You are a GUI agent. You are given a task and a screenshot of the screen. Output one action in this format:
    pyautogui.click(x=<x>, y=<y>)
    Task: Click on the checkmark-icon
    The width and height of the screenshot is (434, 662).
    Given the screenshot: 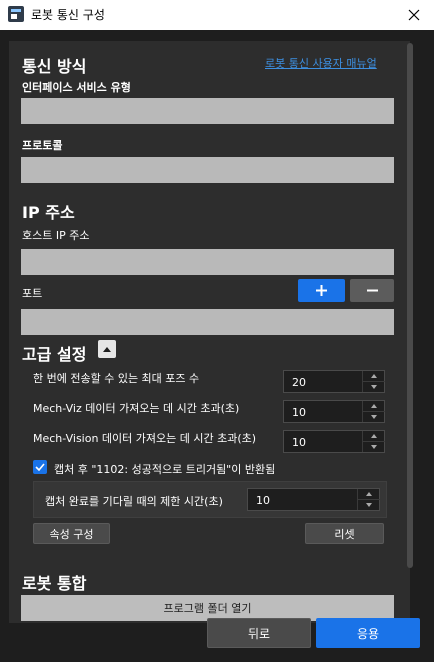 What is the action you would take?
    pyautogui.click(x=40, y=467)
    